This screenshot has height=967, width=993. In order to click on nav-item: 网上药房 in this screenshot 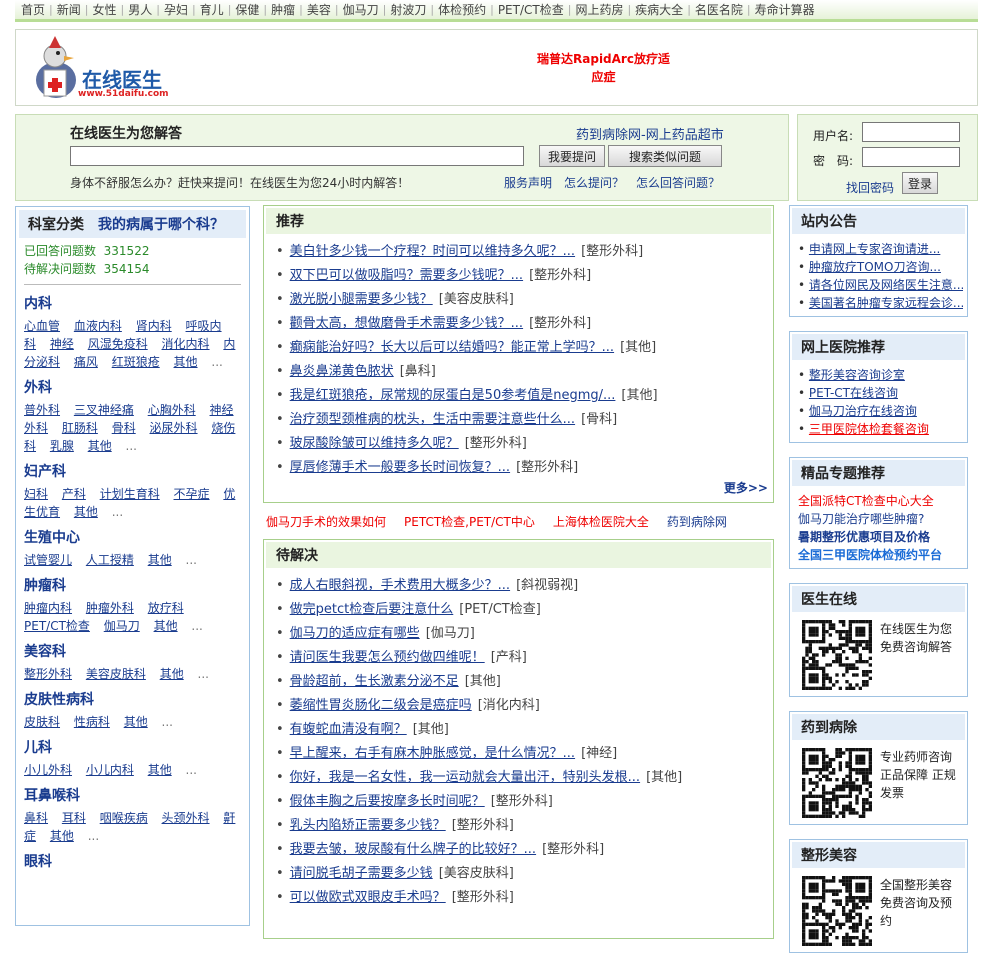, I will do `click(599, 9)`.